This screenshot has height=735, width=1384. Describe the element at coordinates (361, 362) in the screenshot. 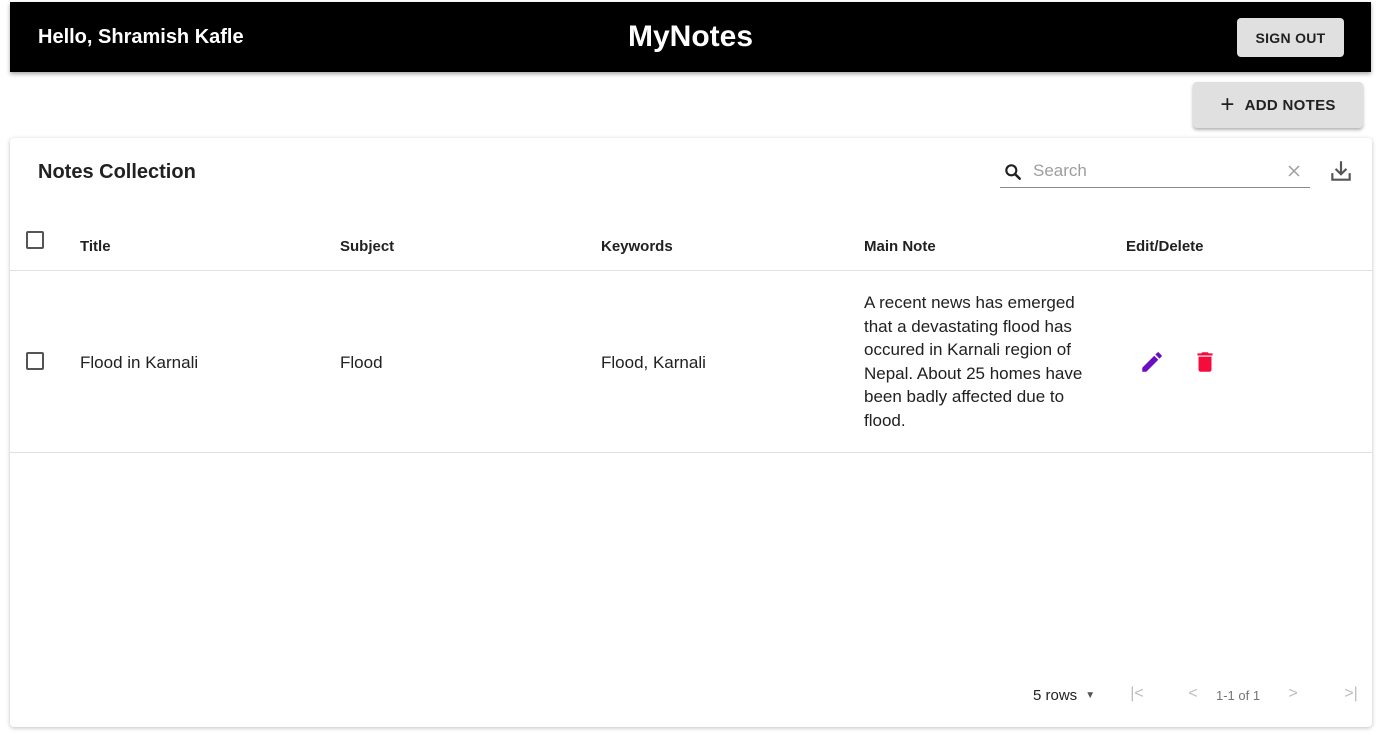

I see `cell-subject: Flood` at that location.